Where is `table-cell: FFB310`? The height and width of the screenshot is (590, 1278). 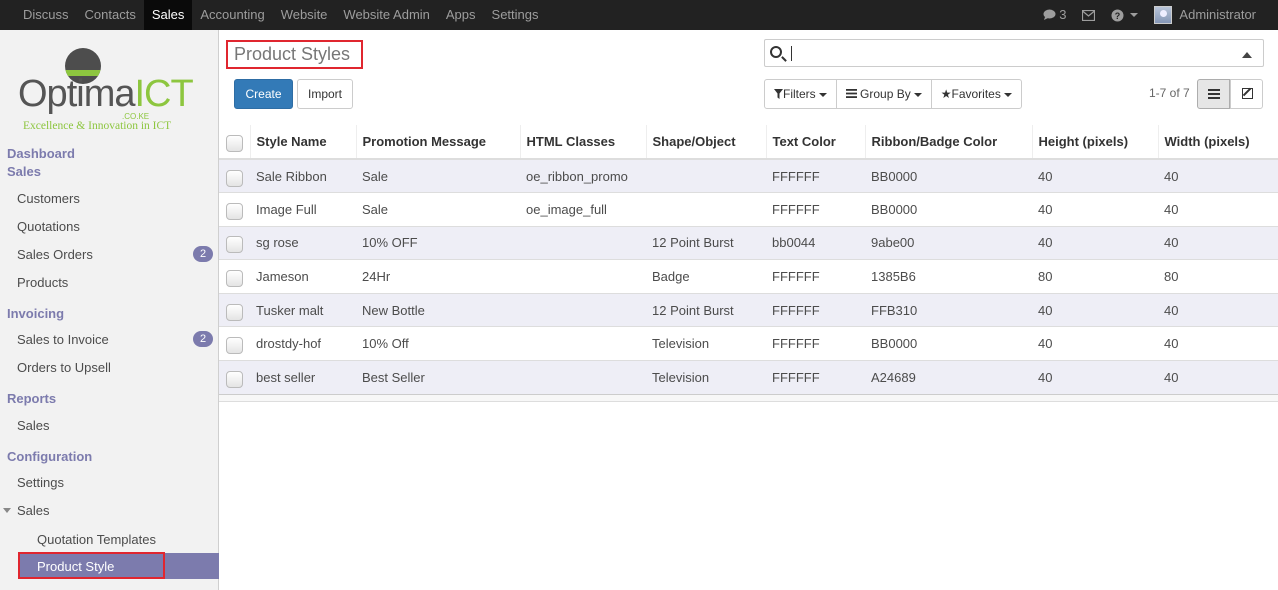 table-cell: FFB310 is located at coordinates (948, 309).